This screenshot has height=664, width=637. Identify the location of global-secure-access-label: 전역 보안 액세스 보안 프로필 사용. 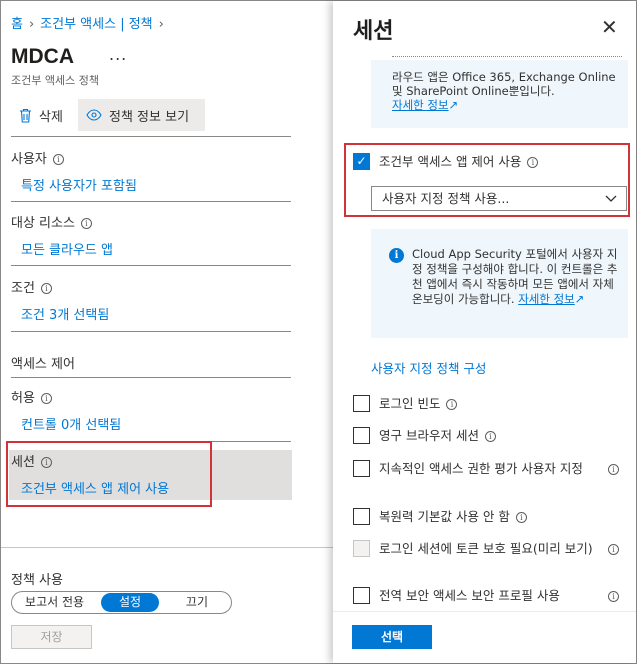
(469, 595).